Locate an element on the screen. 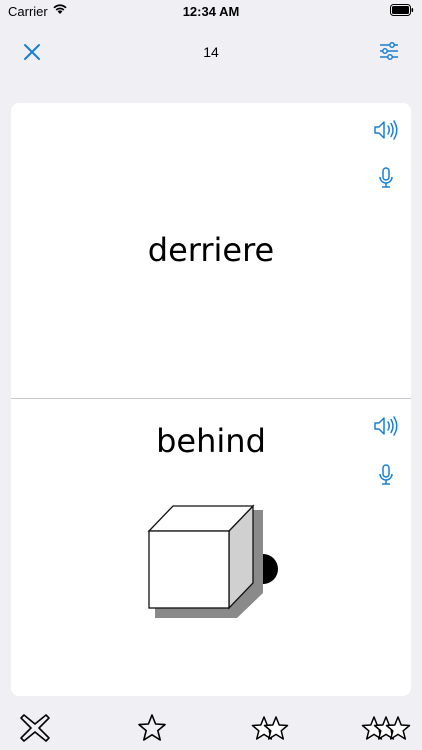 The image size is (422, 750). cube-illustration is located at coordinates (211, 561).